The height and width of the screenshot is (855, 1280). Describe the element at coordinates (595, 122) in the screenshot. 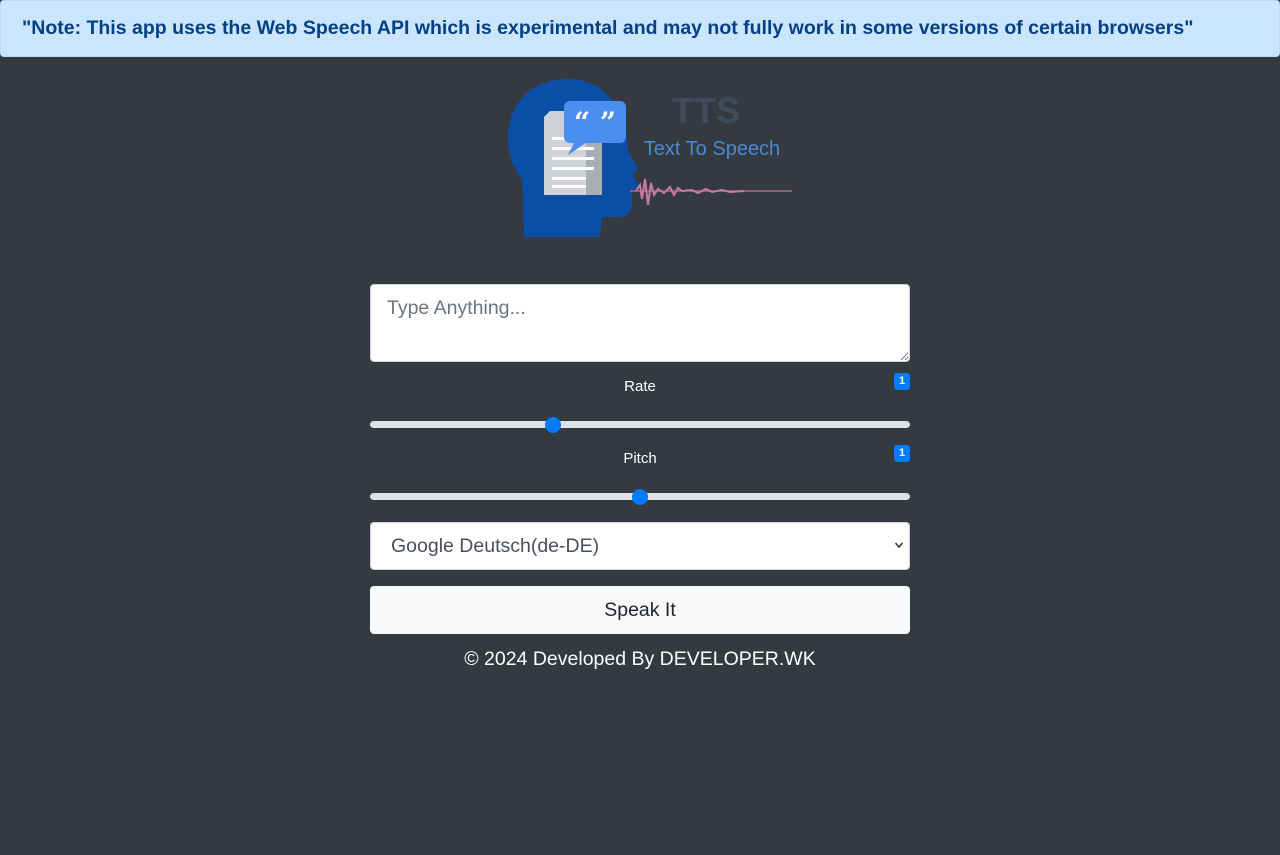

I see `quote-icon: “ ”` at that location.